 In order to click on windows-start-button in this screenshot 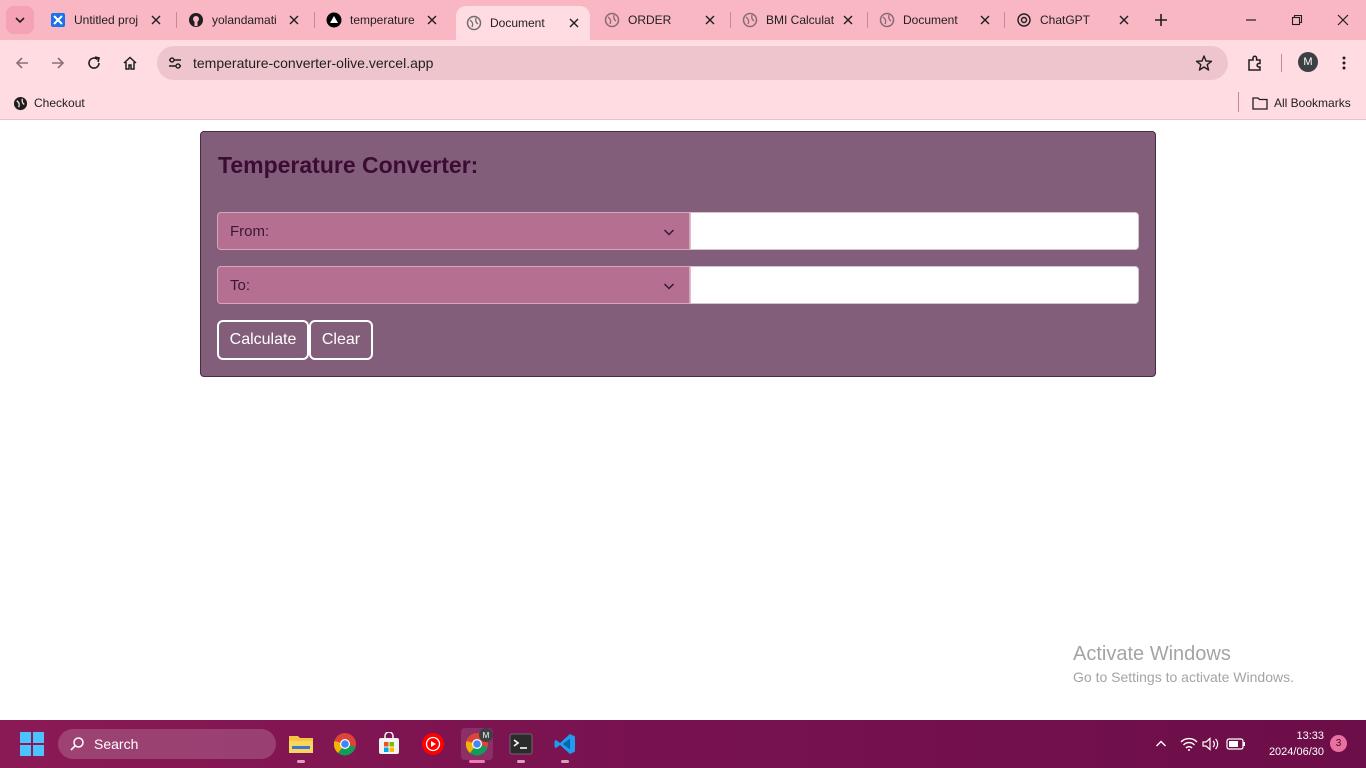, I will do `click(32, 744)`.